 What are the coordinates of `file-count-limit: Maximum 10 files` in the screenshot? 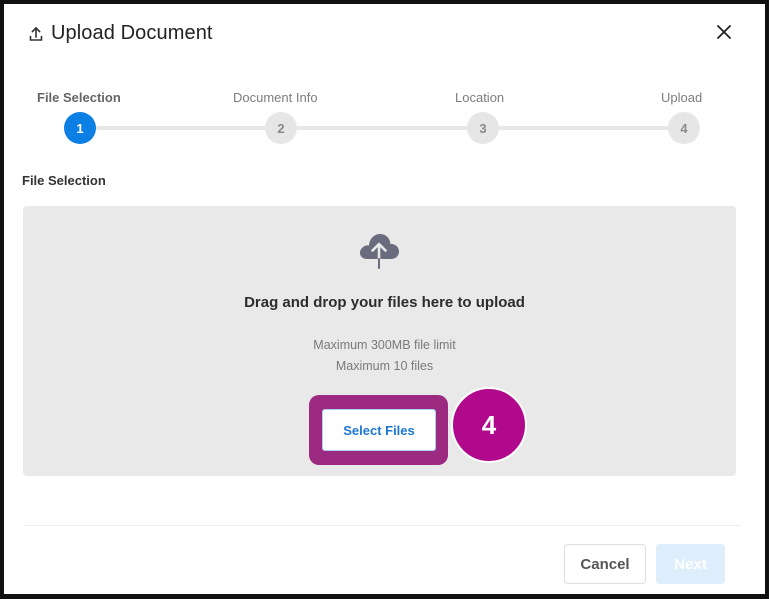 It's located at (384, 366).